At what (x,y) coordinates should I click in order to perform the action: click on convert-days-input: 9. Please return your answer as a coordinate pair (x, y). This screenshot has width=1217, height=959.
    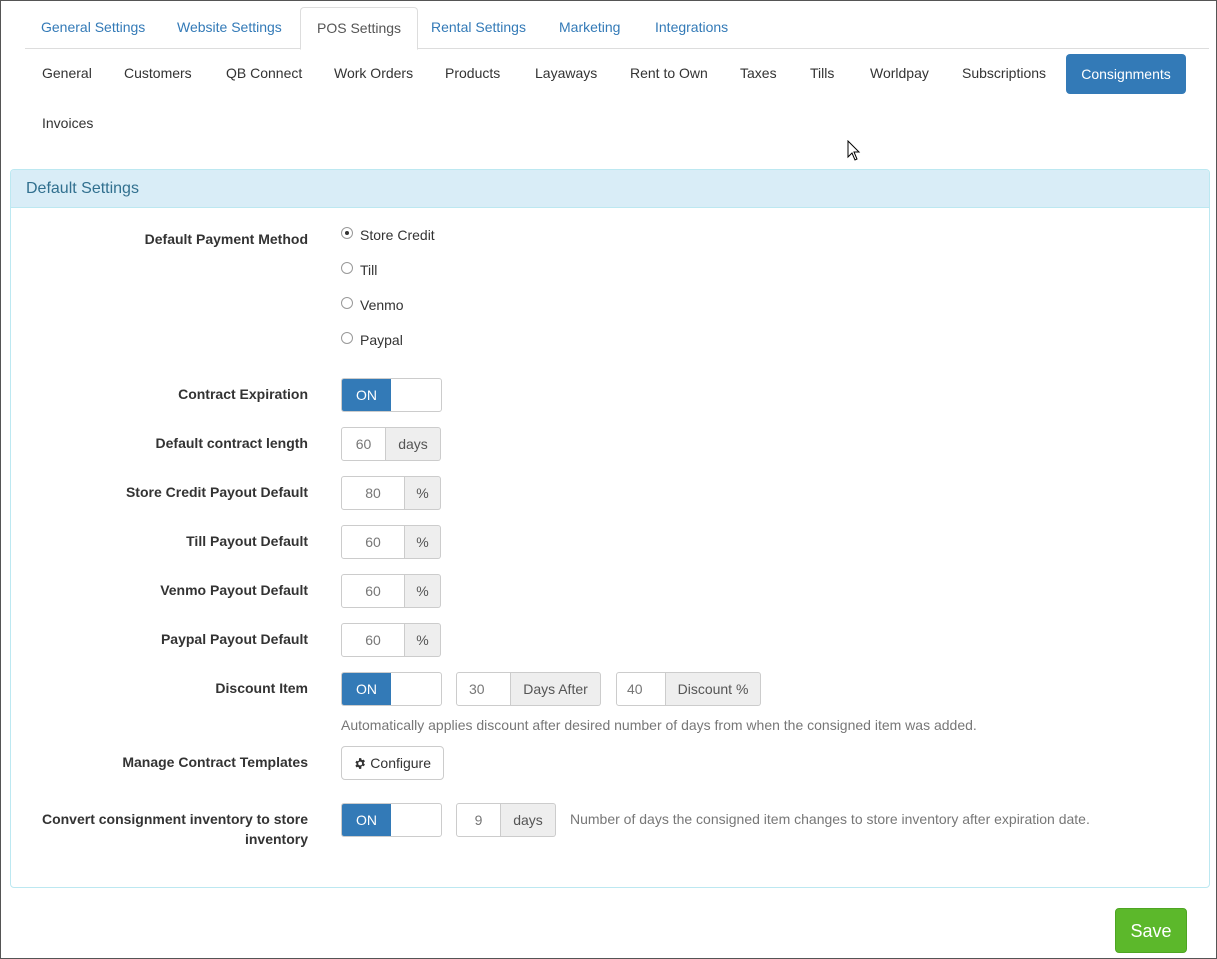
    Looking at the image, I should click on (478, 820).